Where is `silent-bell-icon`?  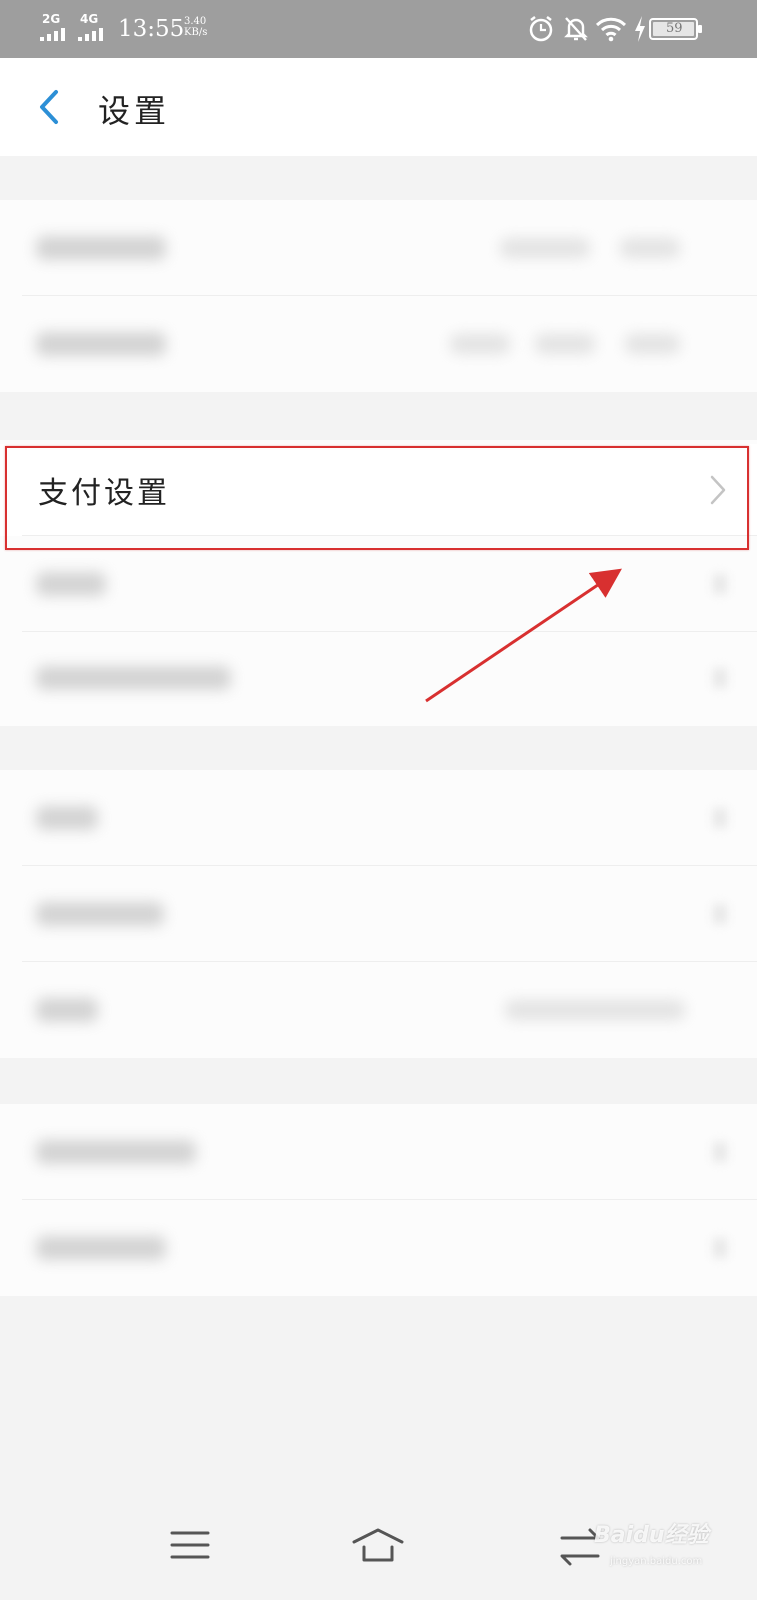
silent-bell-icon is located at coordinates (576, 31).